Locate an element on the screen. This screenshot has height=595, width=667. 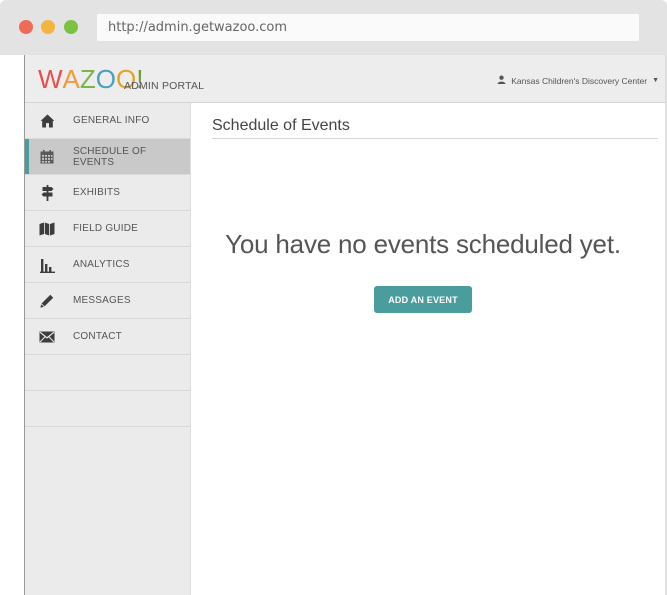
user-menu: Kansas Children's Discovery Center ▼ is located at coordinates (578, 80).